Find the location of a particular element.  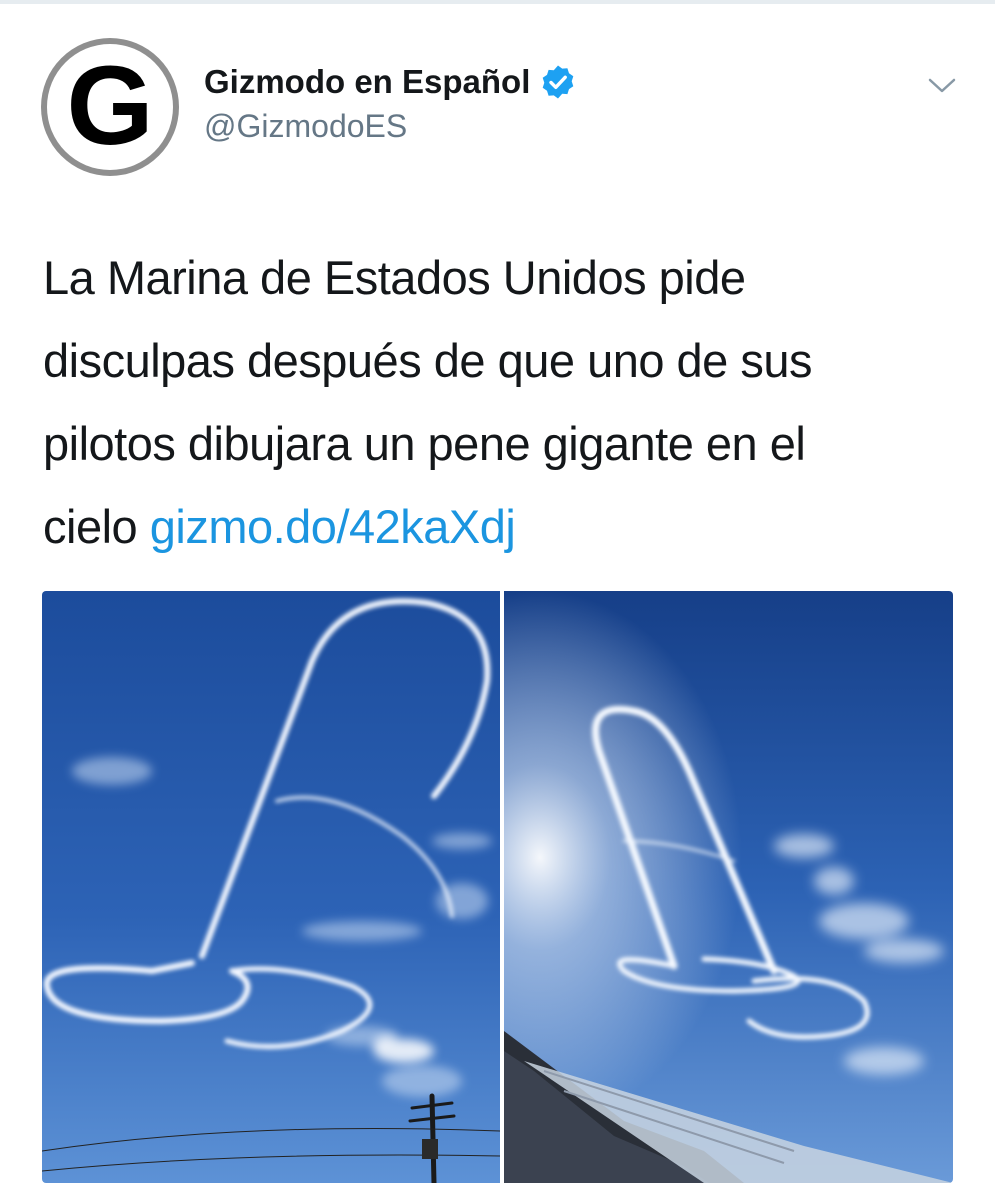

author-name-row: Gizmodo en Español is located at coordinates (390, 82).